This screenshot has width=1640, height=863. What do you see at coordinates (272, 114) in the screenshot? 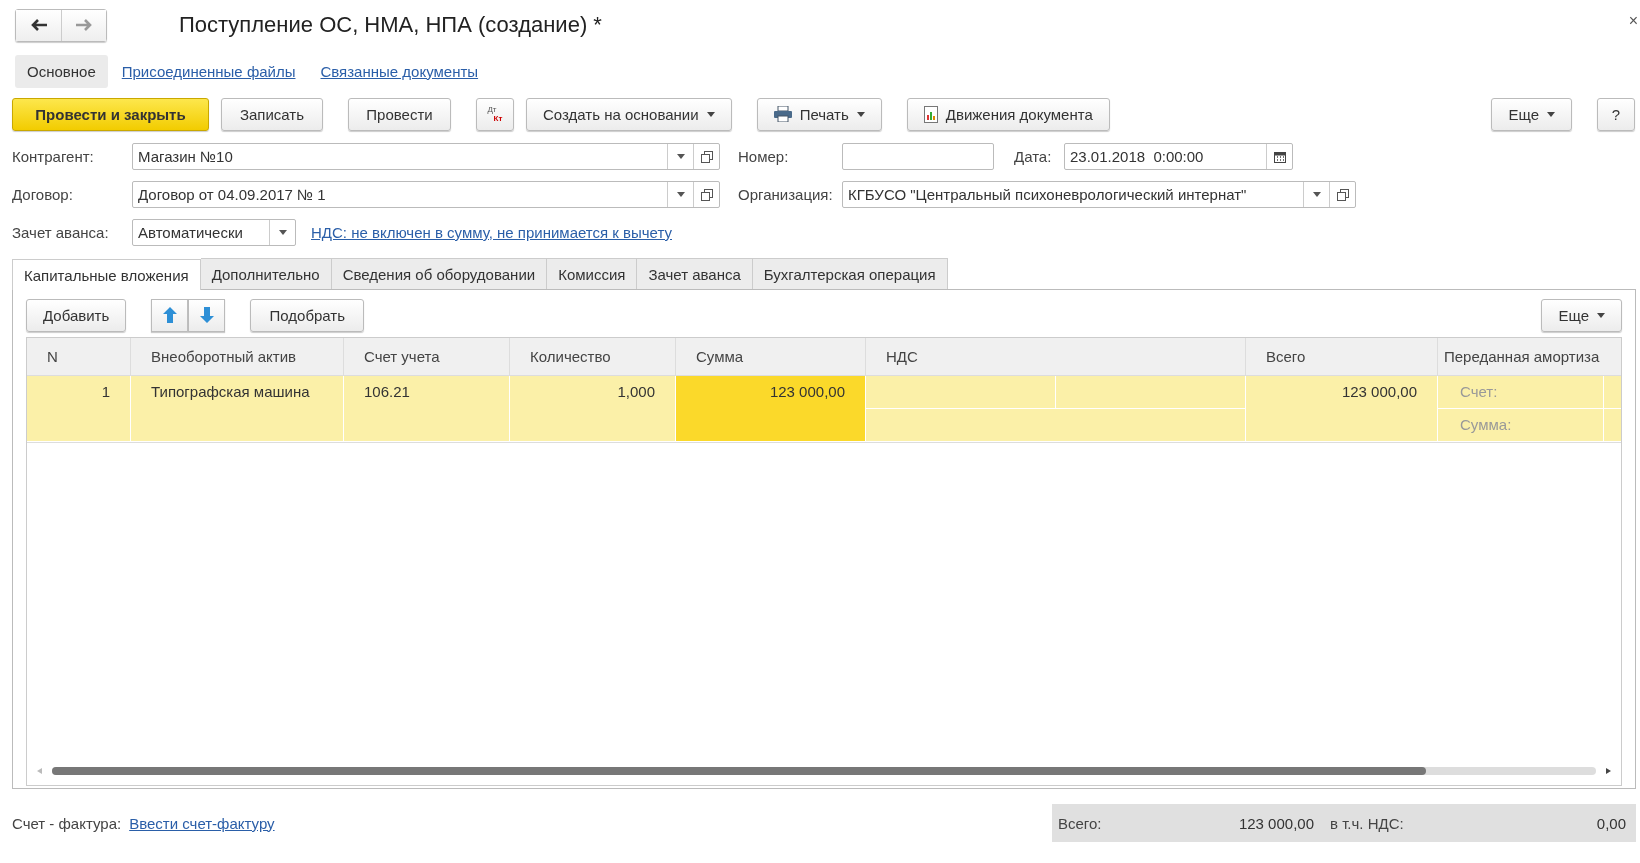
I see `toolbar-button: Записать` at bounding box center [272, 114].